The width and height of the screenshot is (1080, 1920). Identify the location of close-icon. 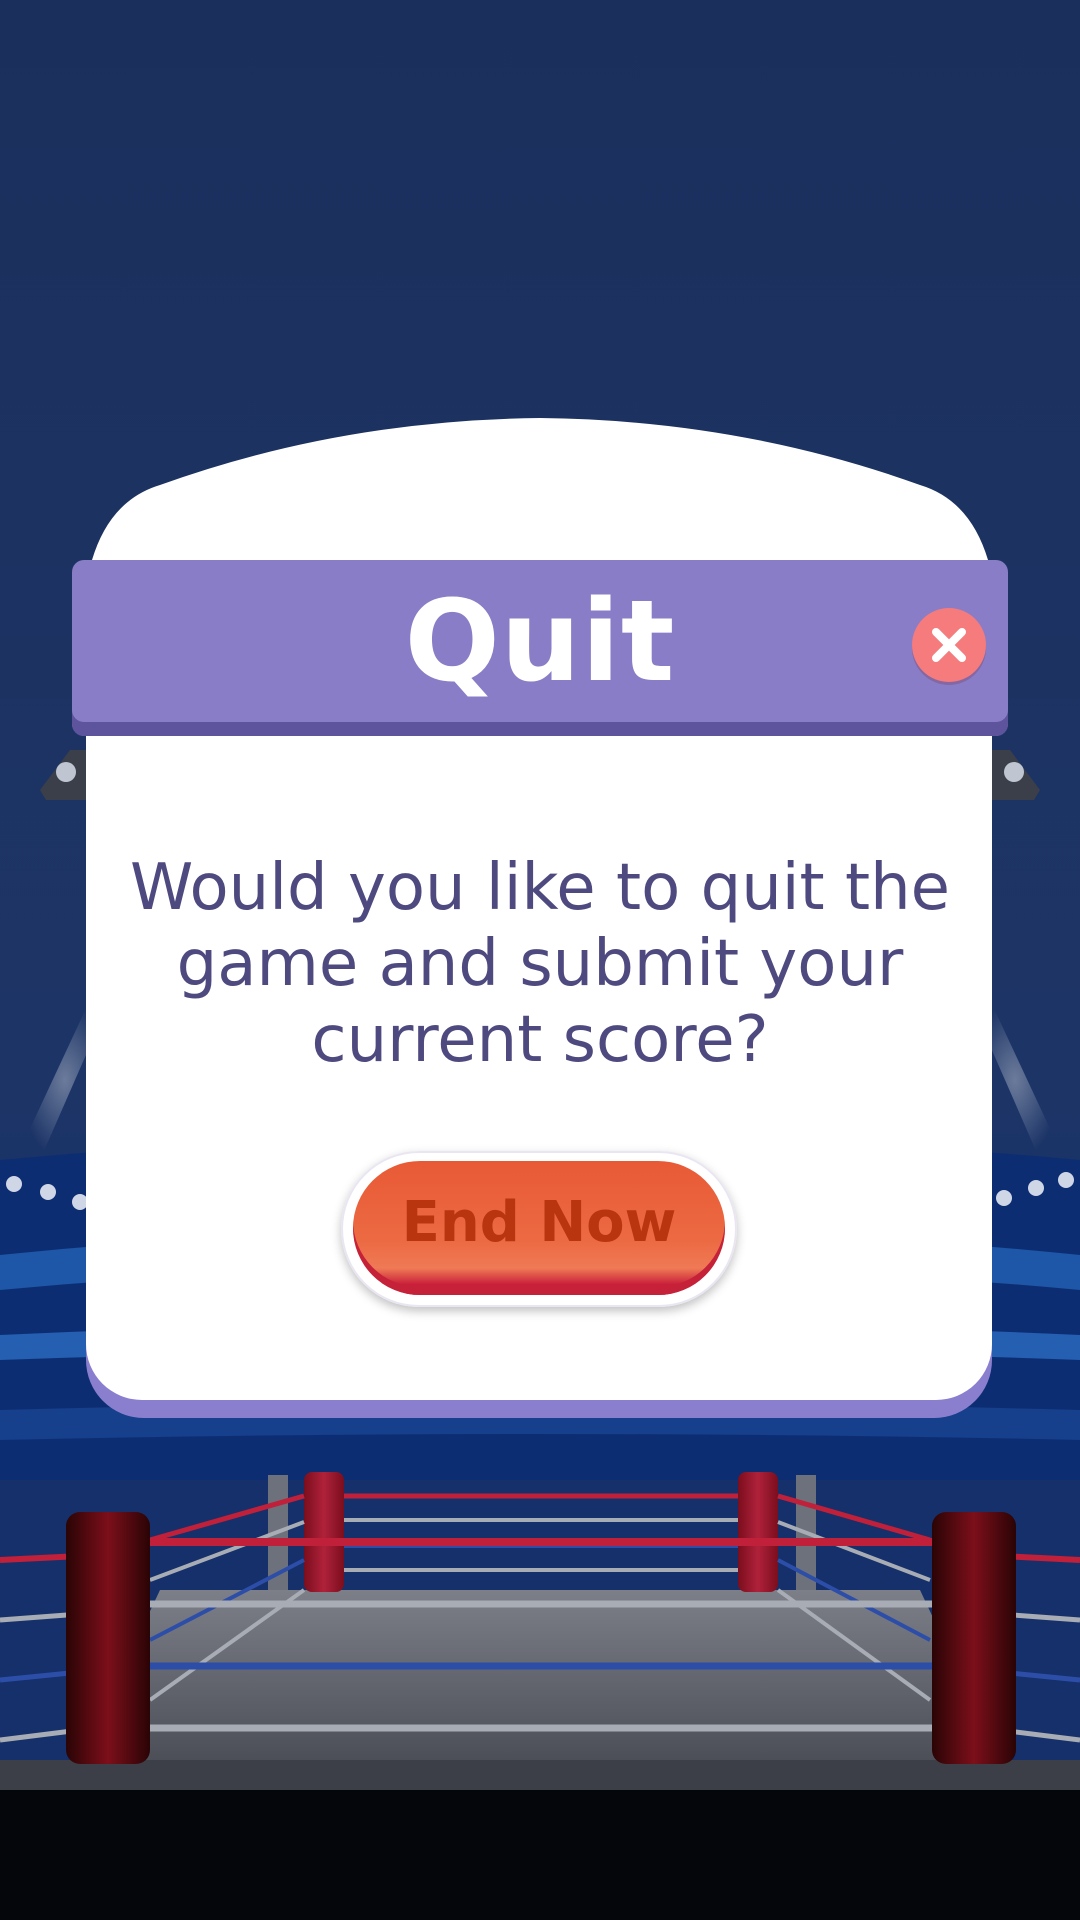
(949, 645).